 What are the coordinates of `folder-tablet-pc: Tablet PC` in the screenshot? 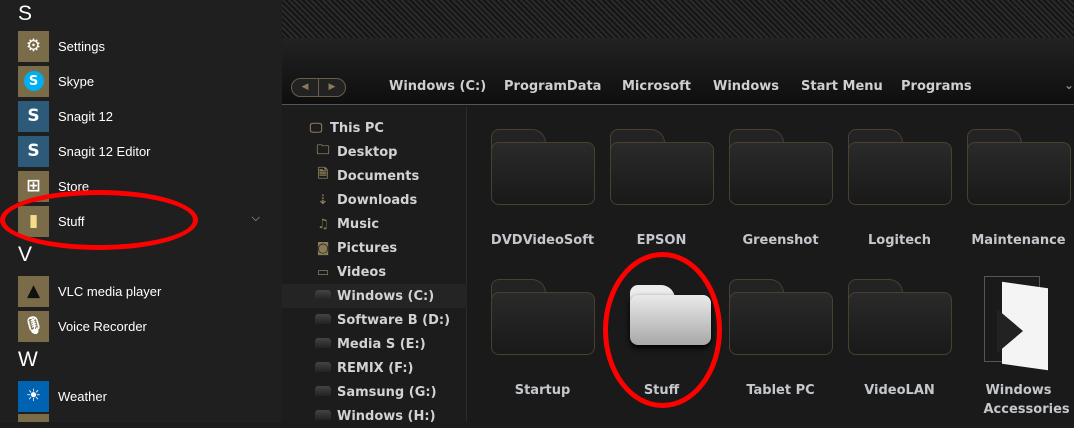 It's located at (780, 339).